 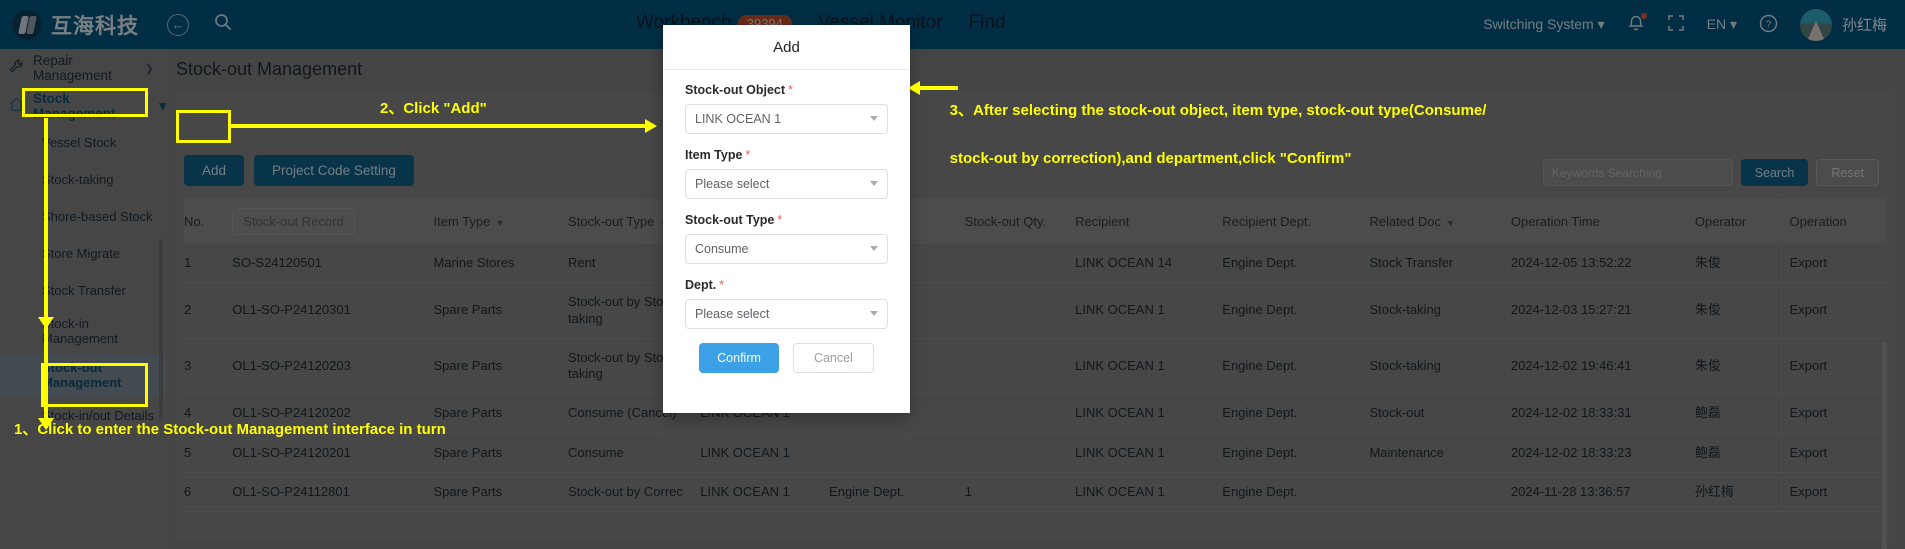 What do you see at coordinates (1020, 413) in the screenshot?
I see `cell-qty` at bounding box center [1020, 413].